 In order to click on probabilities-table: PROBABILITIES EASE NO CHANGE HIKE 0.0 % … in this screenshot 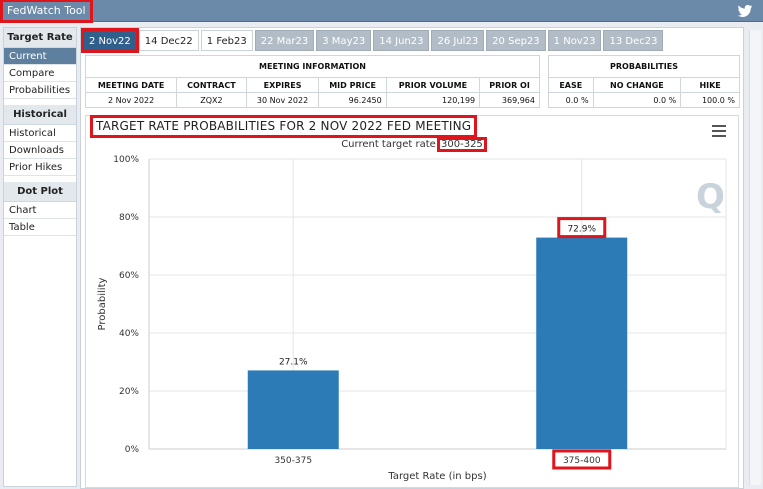, I will do `click(644, 81)`.